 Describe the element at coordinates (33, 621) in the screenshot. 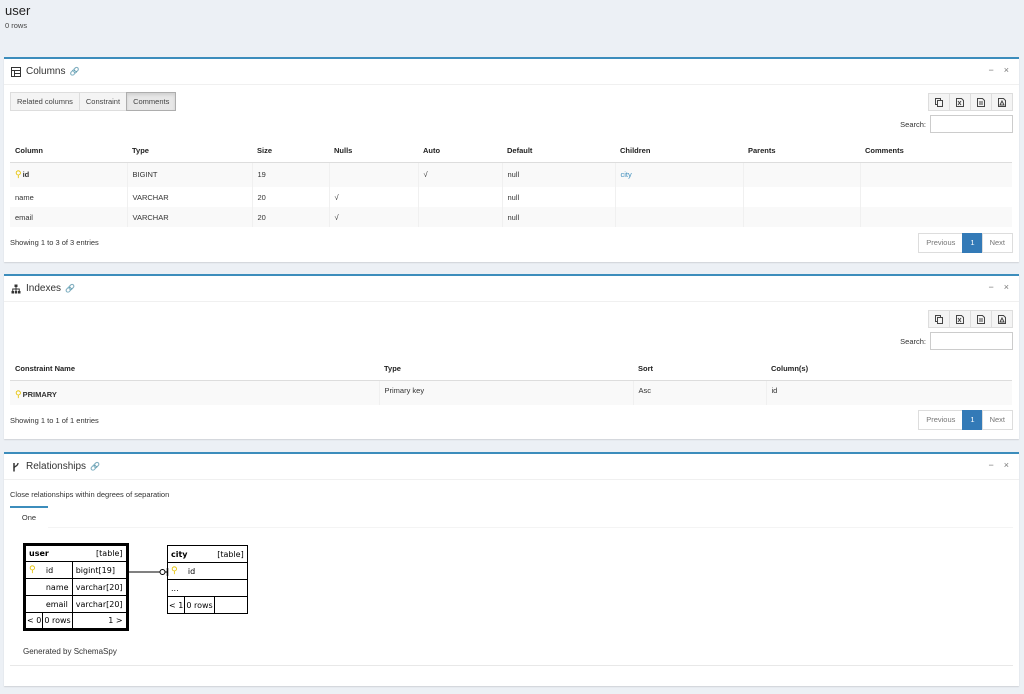

I see `diagram-footer-left: < 0` at that location.